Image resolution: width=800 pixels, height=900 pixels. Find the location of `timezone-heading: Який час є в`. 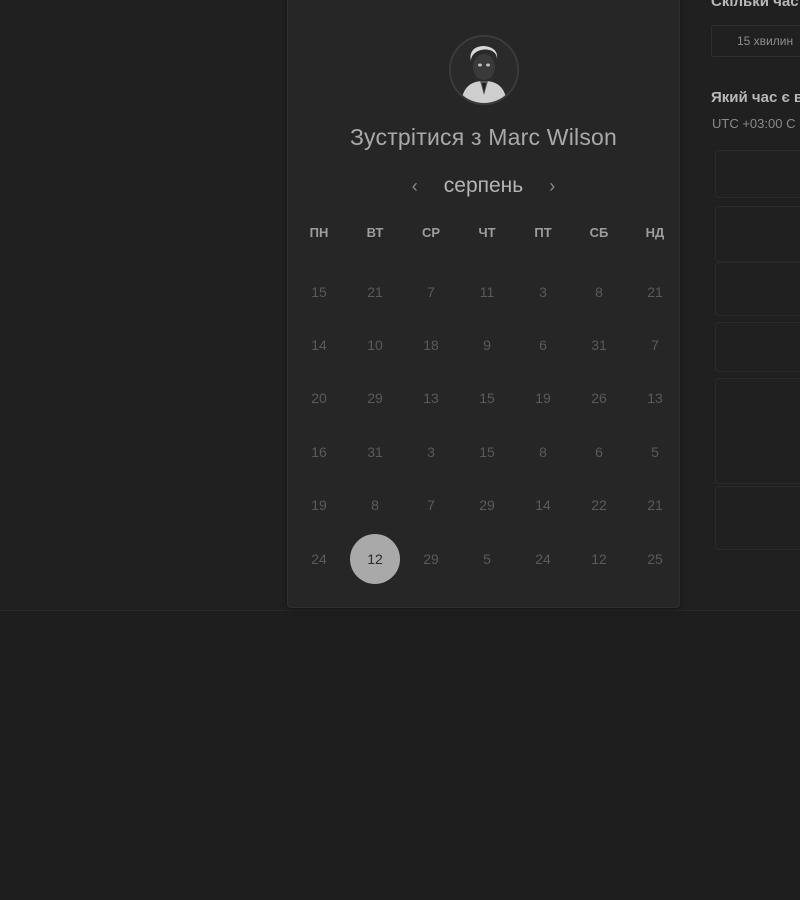

timezone-heading: Який час є в is located at coordinates (755, 97).